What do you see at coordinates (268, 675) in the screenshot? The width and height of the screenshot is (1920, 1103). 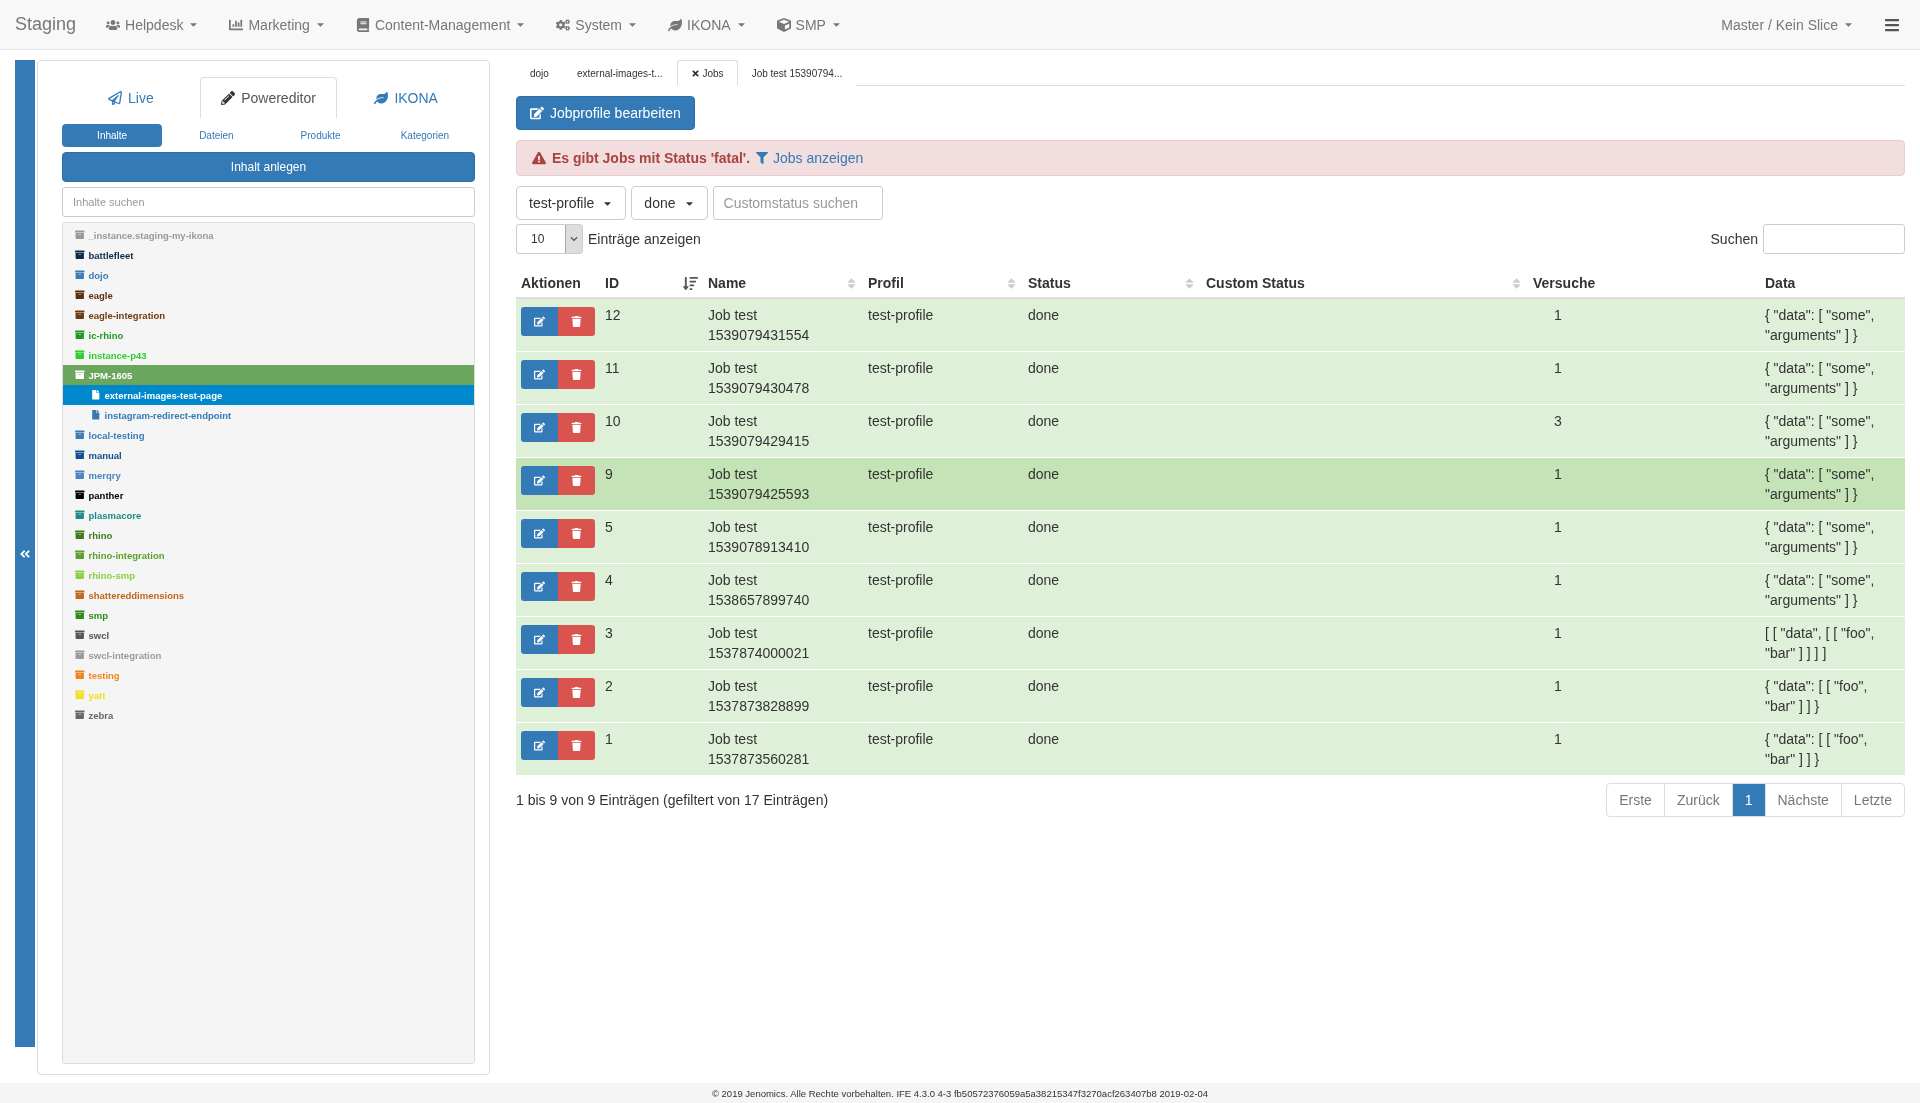 I see `tree-item: testing` at bounding box center [268, 675].